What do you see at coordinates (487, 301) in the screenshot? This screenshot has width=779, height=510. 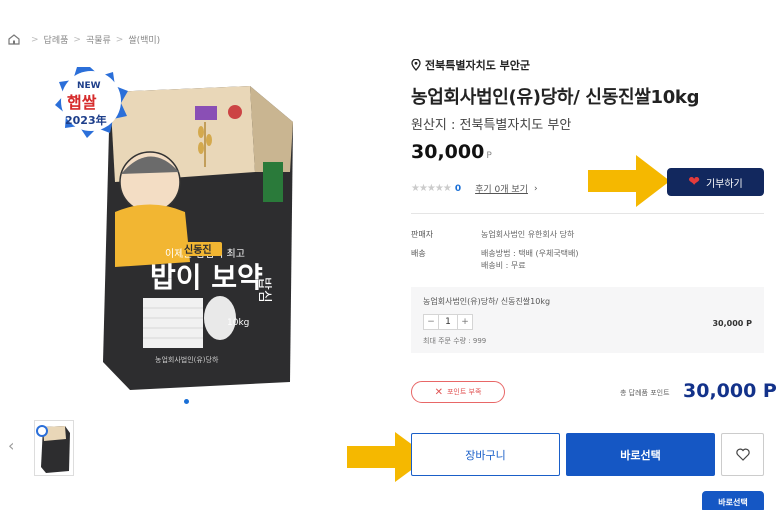 I see `option-name: 농업회사법인(유)당하/ 신동진쌀10kg` at bounding box center [487, 301].